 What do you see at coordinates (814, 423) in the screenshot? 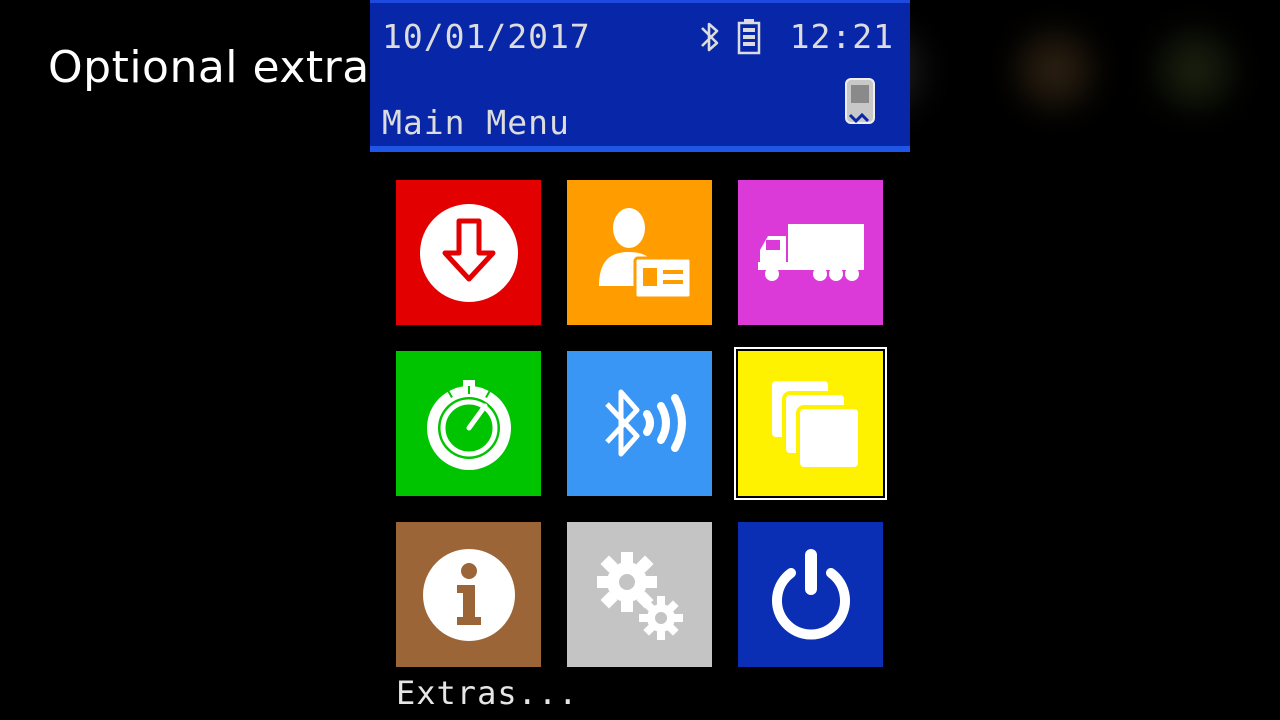
I see `extras-stack-icon` at bounding box center [814, 423].